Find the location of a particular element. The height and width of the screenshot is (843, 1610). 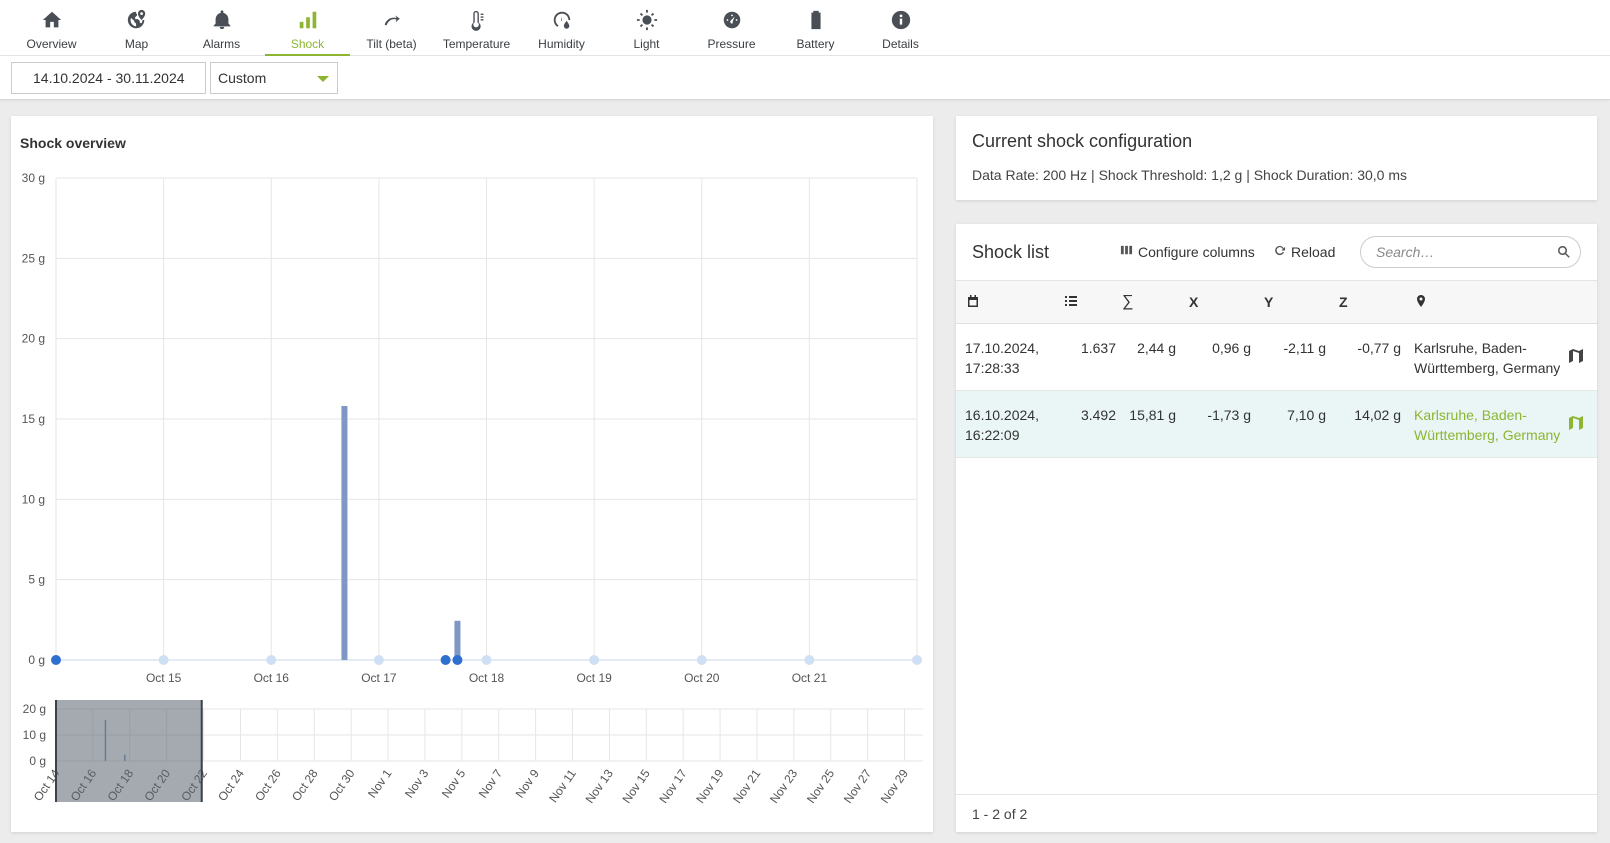

y-tick-label: 20 g is located at coordinates (33, 339).